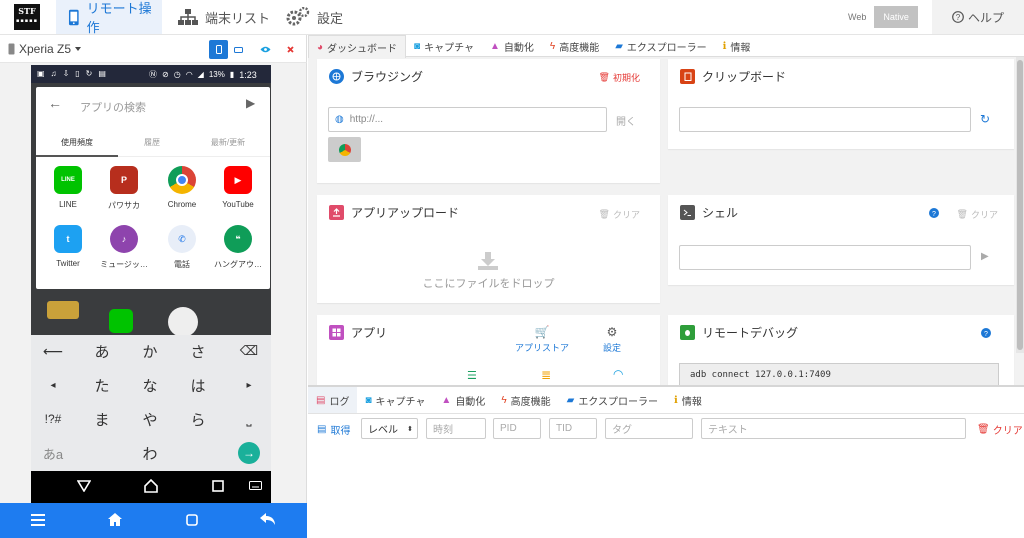 Image resolution: width=1024 pixels, height=538 pixels. Describe the element at coordinates (977, 214) in the screenshot. I see `shell-clear-button: 🗑 クリア` at that location.